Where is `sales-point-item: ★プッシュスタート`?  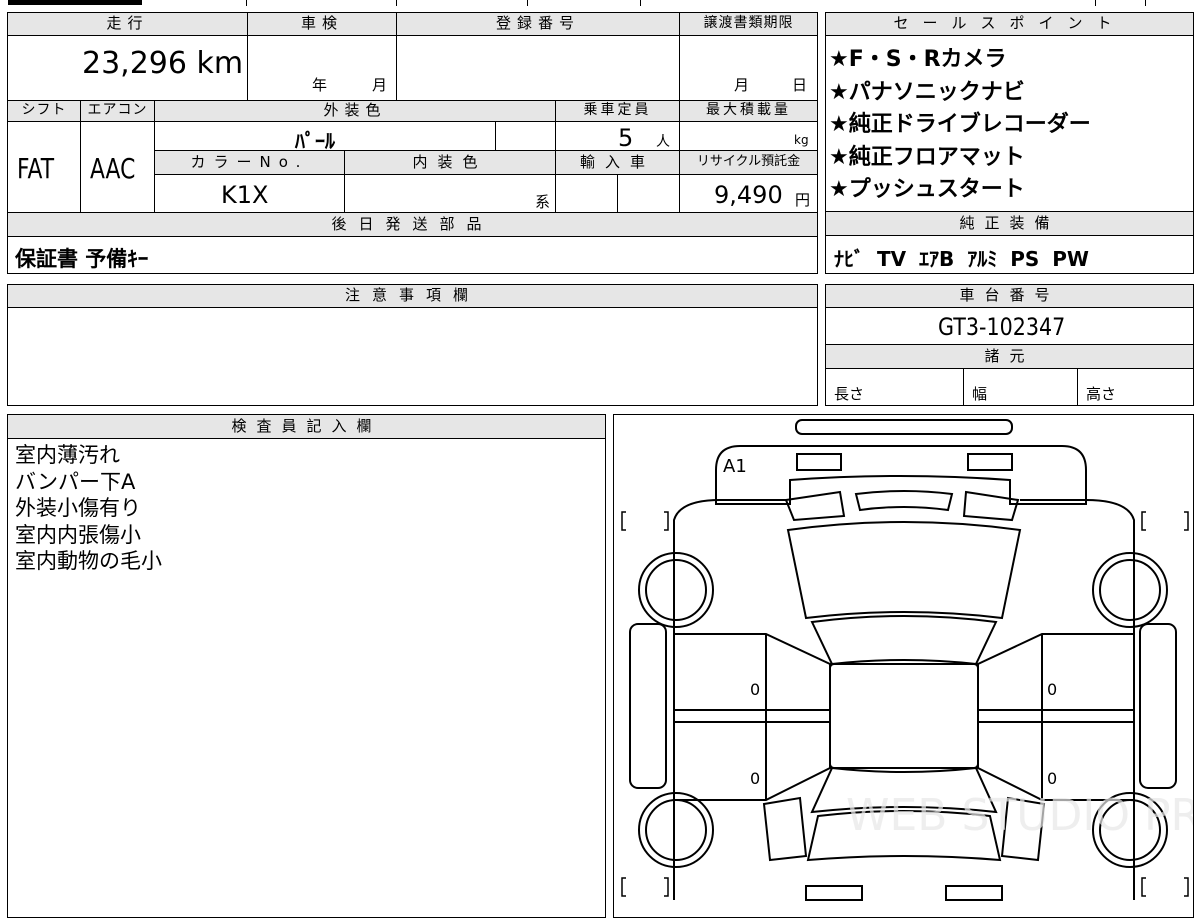
sales-point-item: ★プッシュスタート is located at coordinates (927, 189).